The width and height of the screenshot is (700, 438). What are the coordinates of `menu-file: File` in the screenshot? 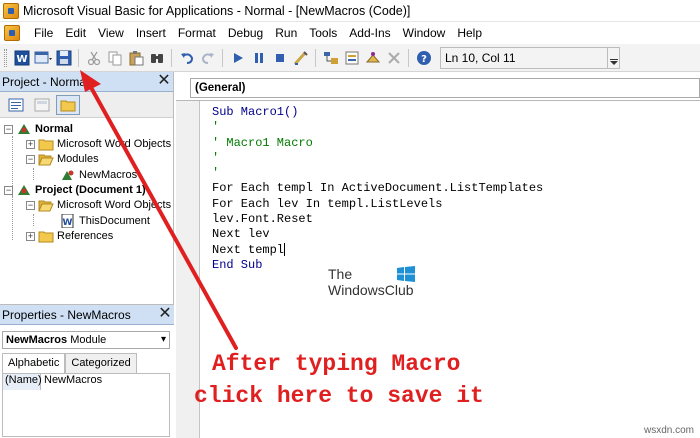 It's located at (43, 33).